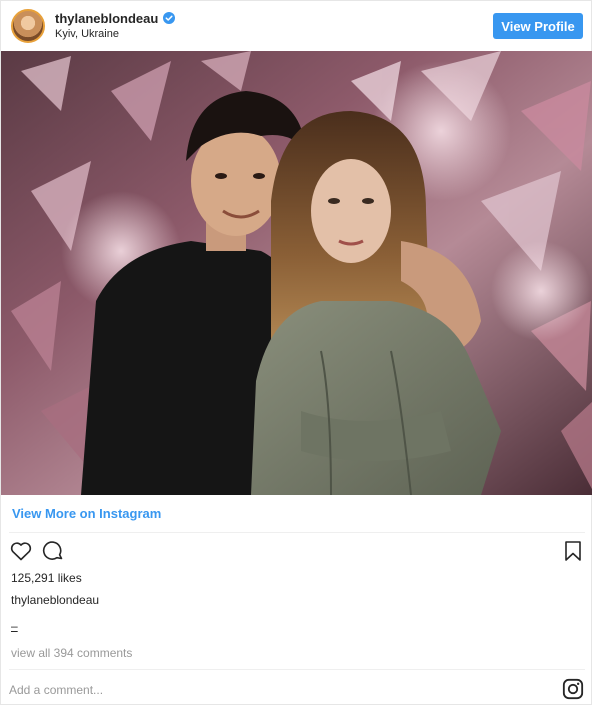 This screenshot has width=592, height=705. Describe the element at coordinates (106, 19) in the screenshot. I see `username: thylaneblondeau` at that location.